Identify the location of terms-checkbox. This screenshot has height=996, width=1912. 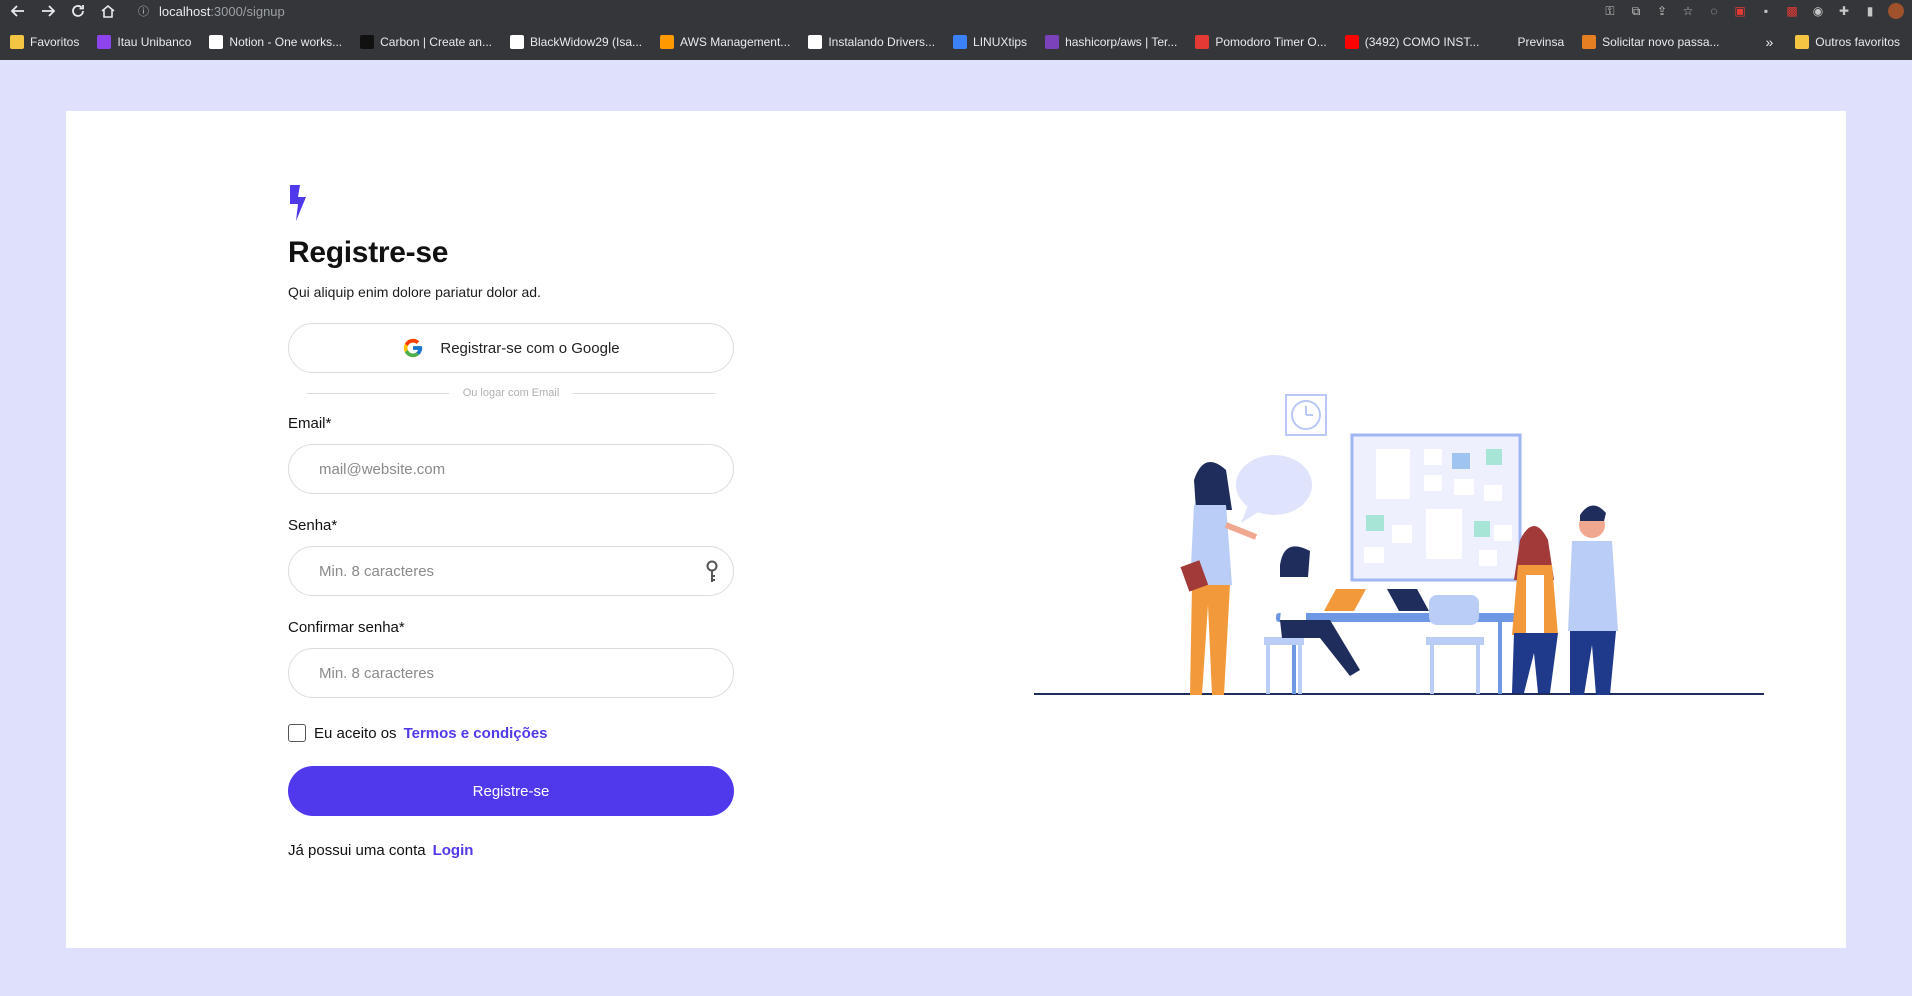
(297, 733).